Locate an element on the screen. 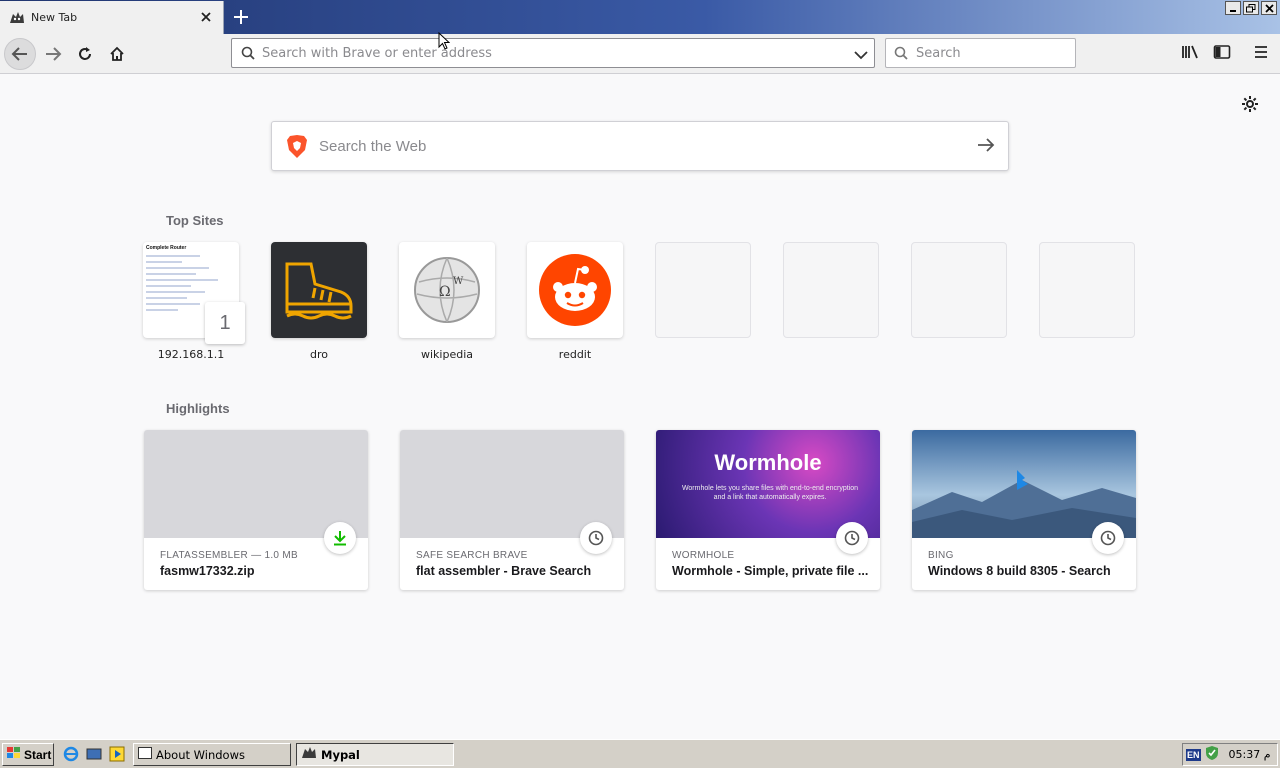 The width and height of the screenshot is (1280, 768). new-tab-button is located at coordinates (241, 17).